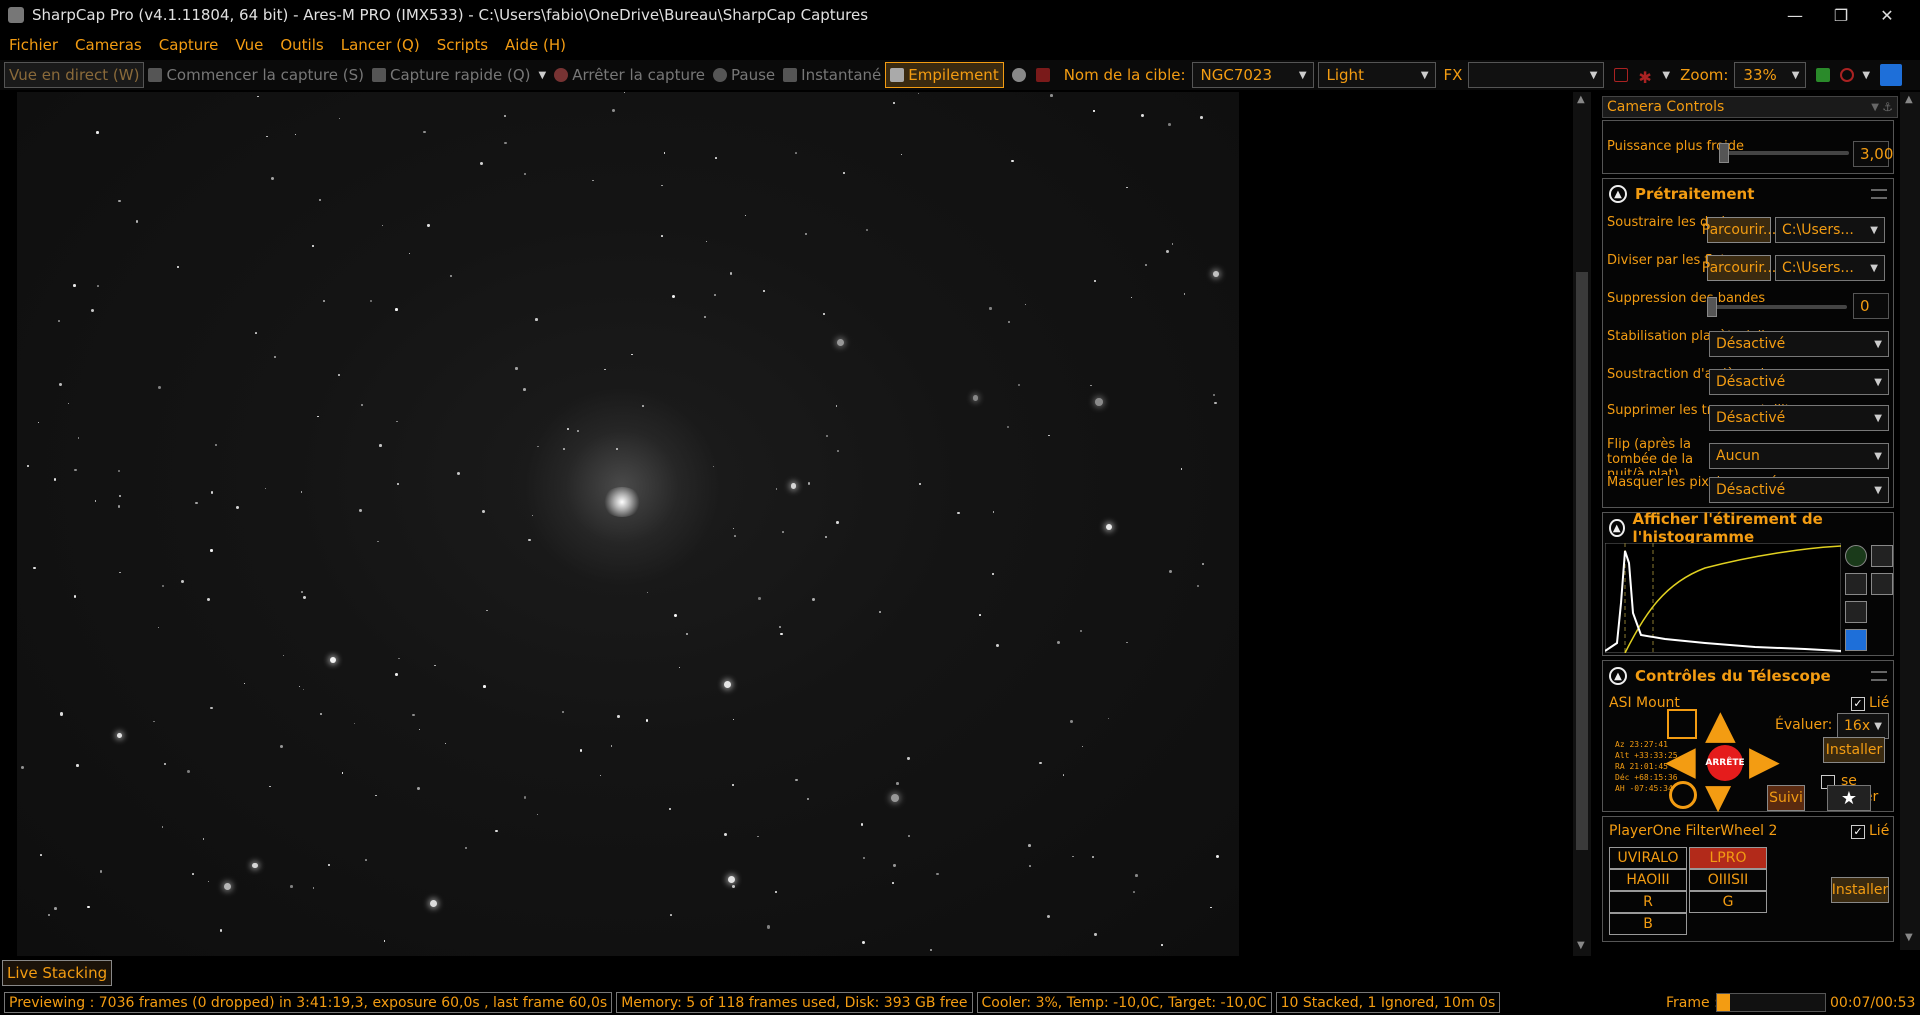 Image resolution: width=1920 pixels, height=1015 pixels. I want to click on restore-icon: ❐, so click(1841, 15).